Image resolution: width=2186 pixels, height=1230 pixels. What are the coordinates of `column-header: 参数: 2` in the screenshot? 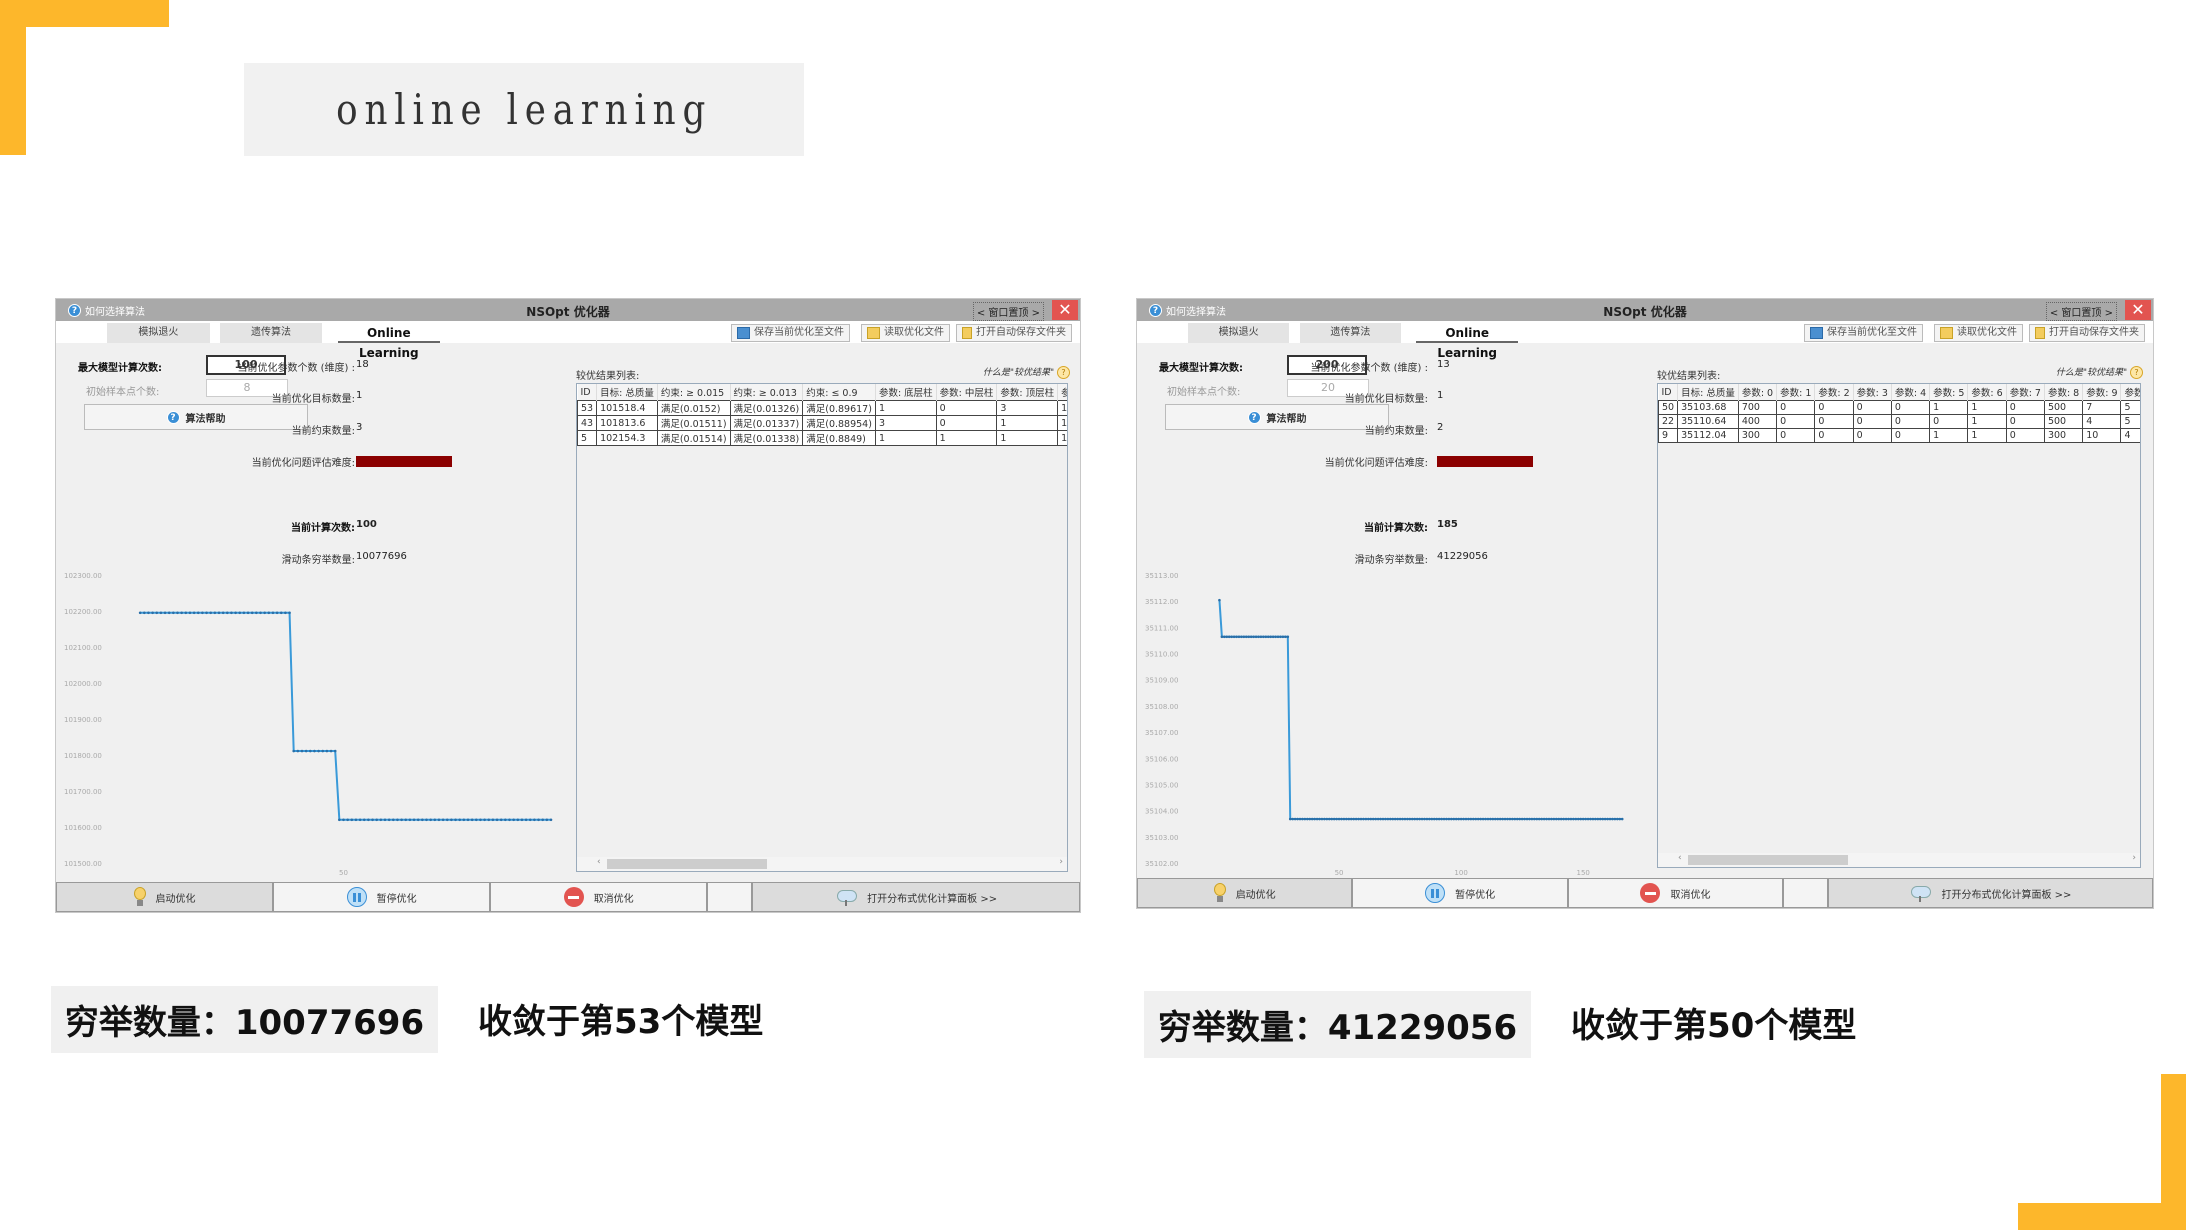 It's located at (1834, 392).